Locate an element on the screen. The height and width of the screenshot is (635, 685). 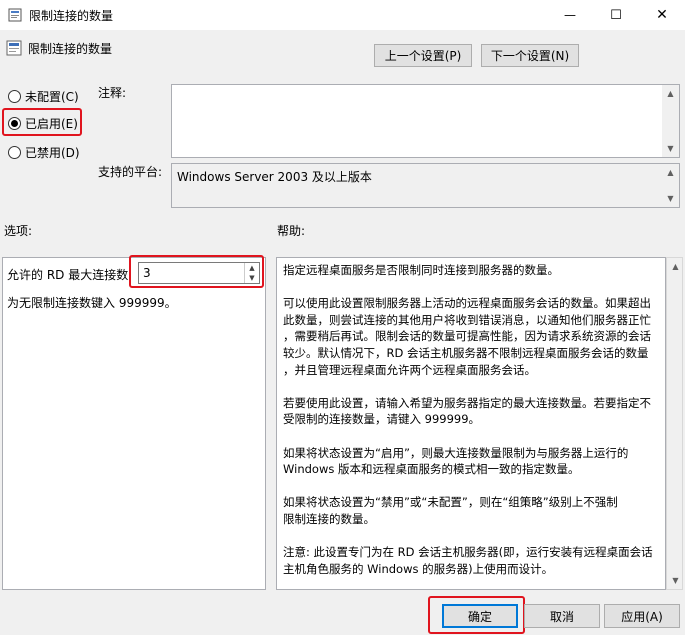
highlight-box is located at coordinates (196, 271).